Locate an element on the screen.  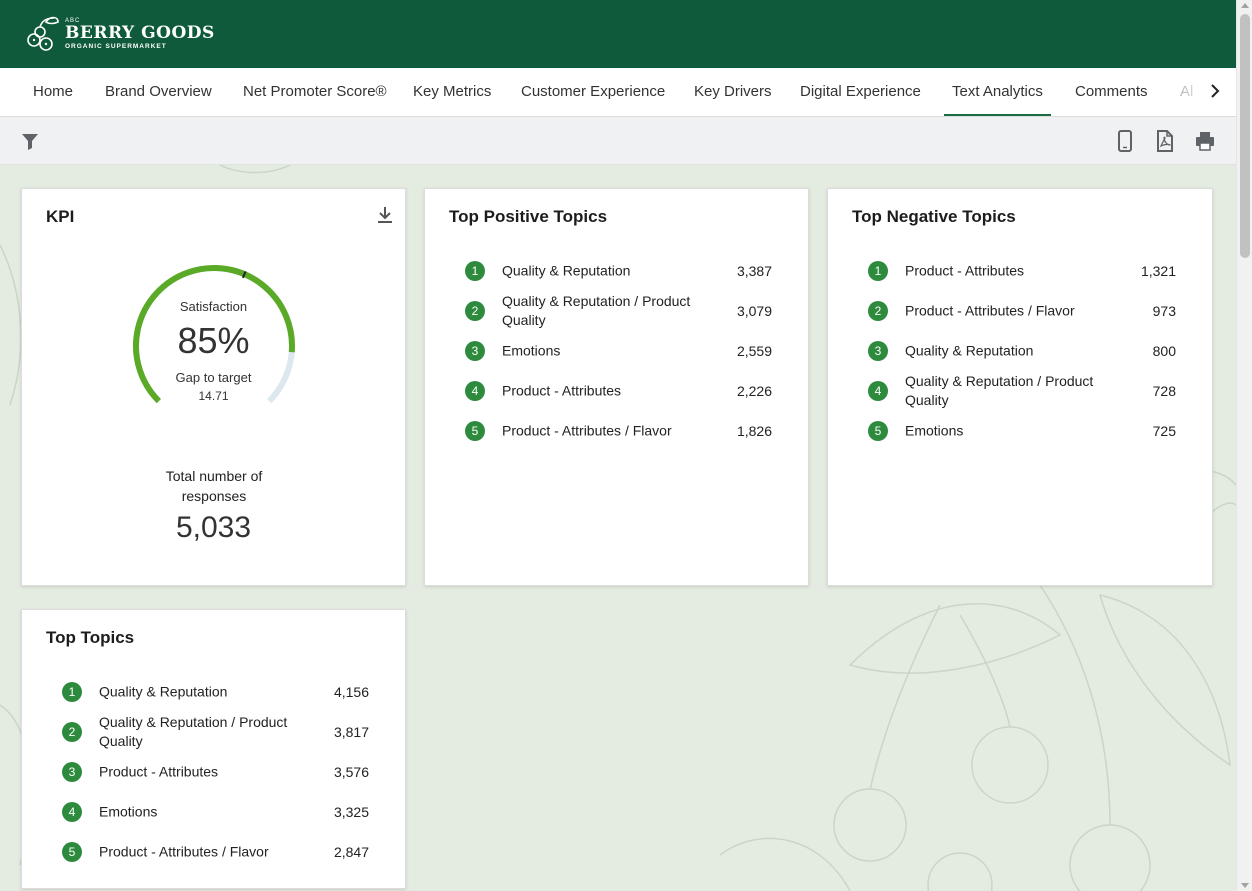
topic-count: 3,387 is located at coordinates (754, 271).